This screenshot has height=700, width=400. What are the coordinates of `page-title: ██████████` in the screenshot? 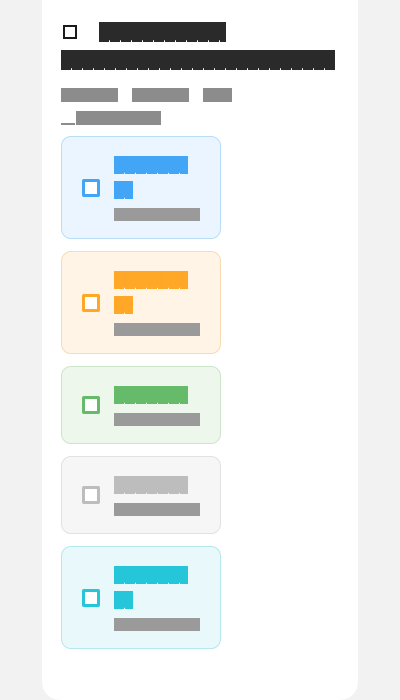 It's located at (162, 32).